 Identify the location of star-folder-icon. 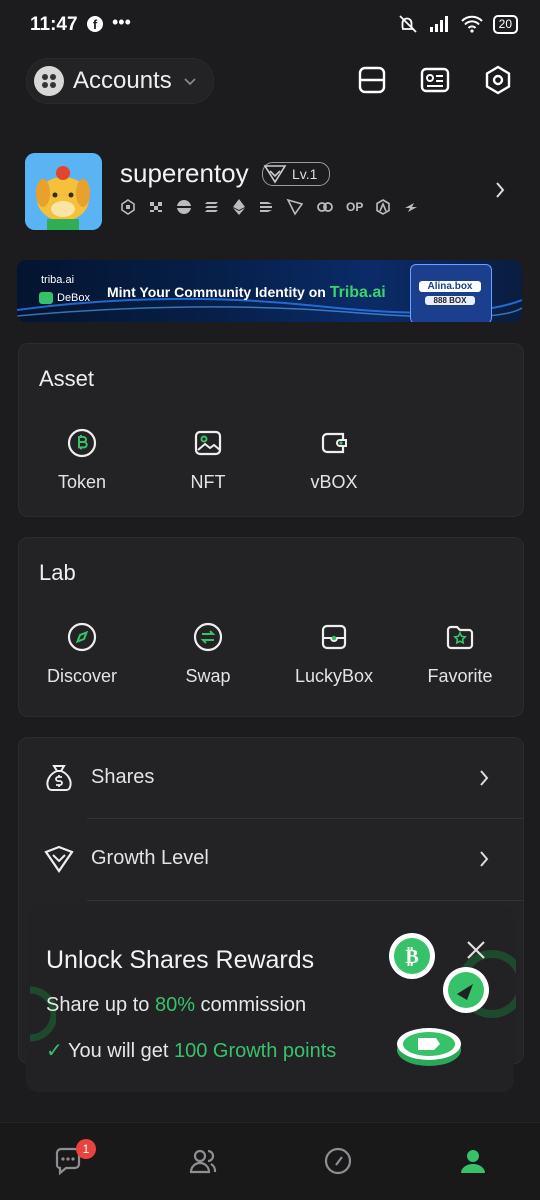
(460, 637).